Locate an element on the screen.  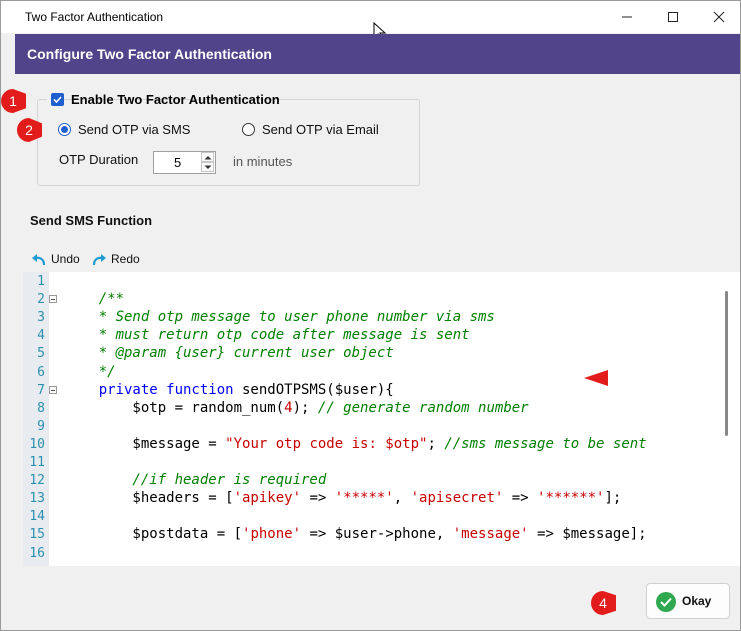
line-number: 4 is located at coordinates (41, 336).